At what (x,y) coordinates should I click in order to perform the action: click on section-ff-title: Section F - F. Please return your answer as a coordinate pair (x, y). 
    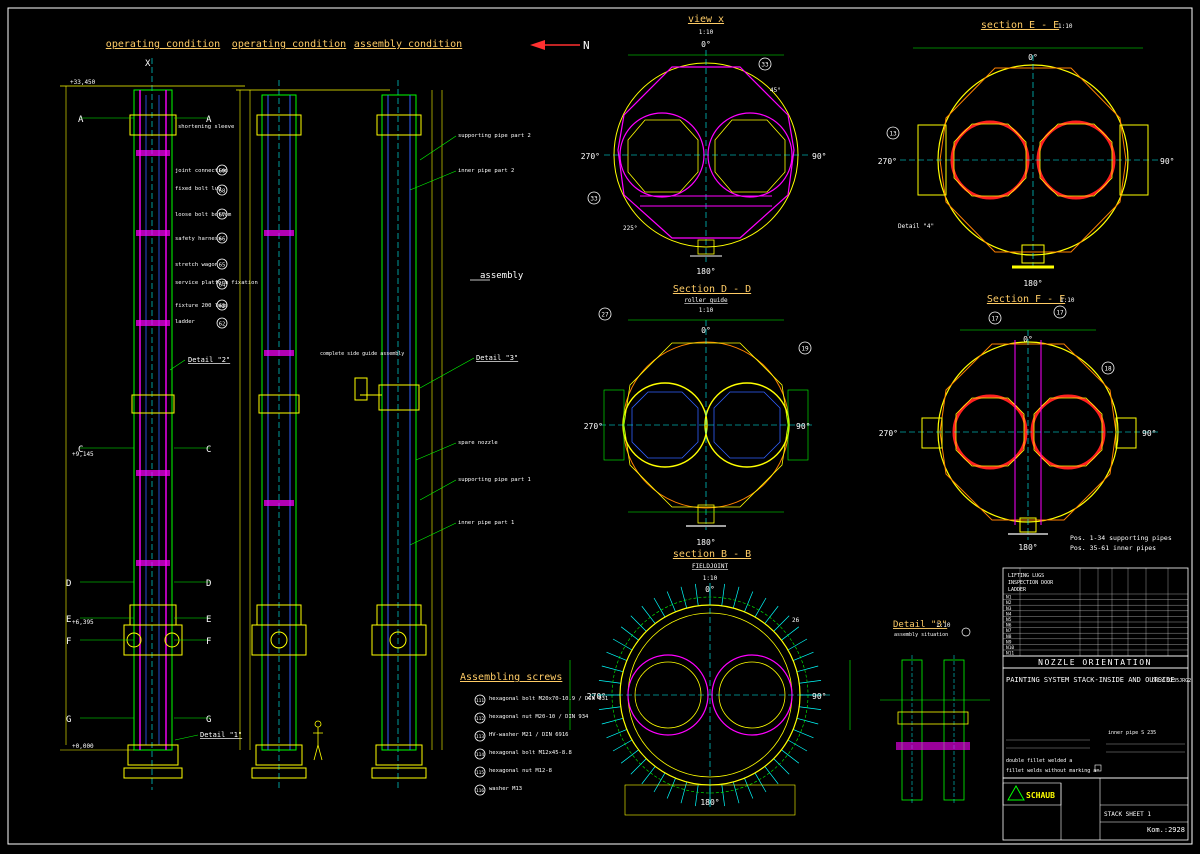
    Looking at the image, I should click on (1026, 299).